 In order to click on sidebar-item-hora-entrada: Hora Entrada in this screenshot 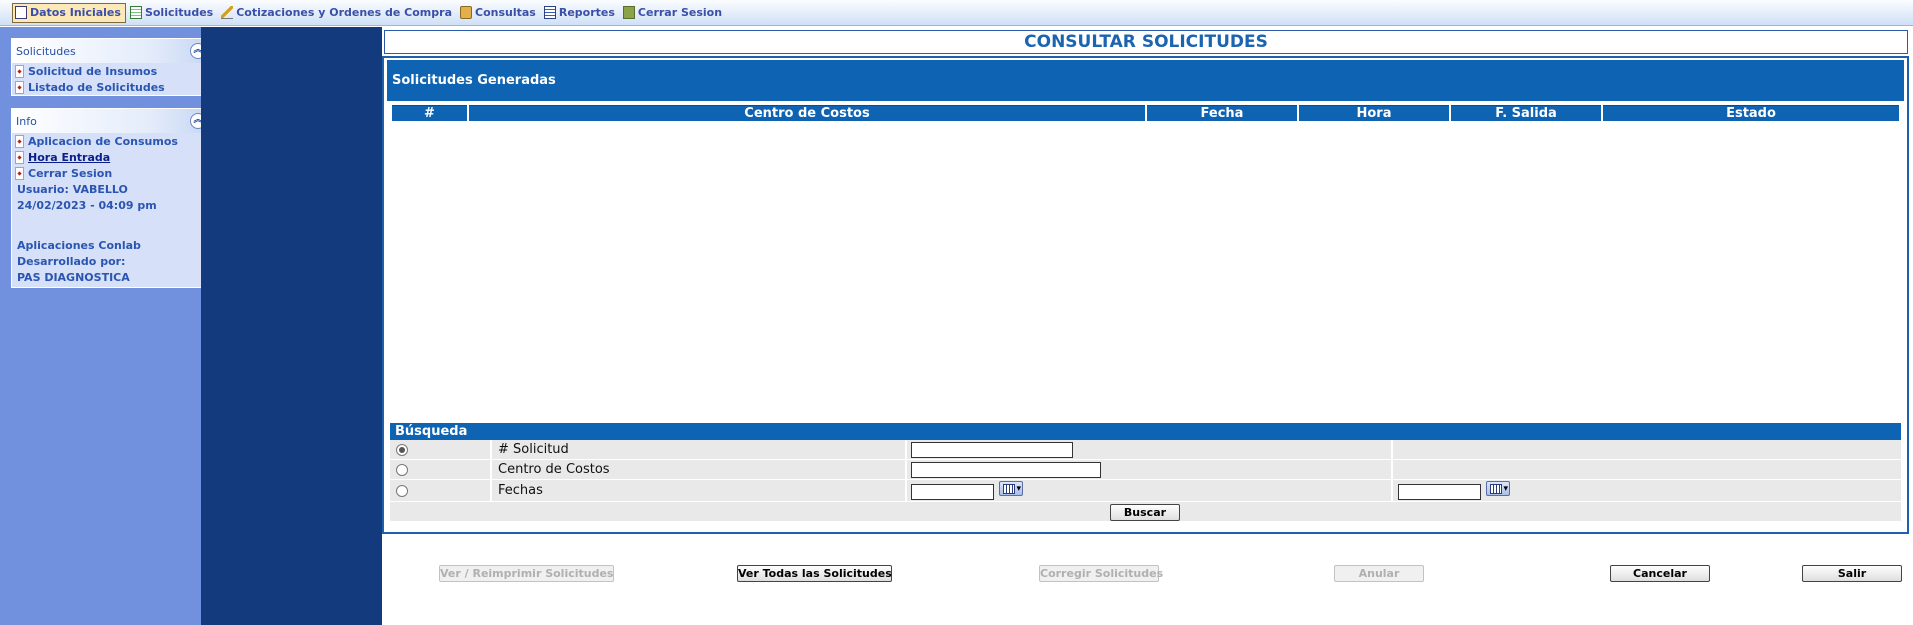, I will do `click(111, 157)`.